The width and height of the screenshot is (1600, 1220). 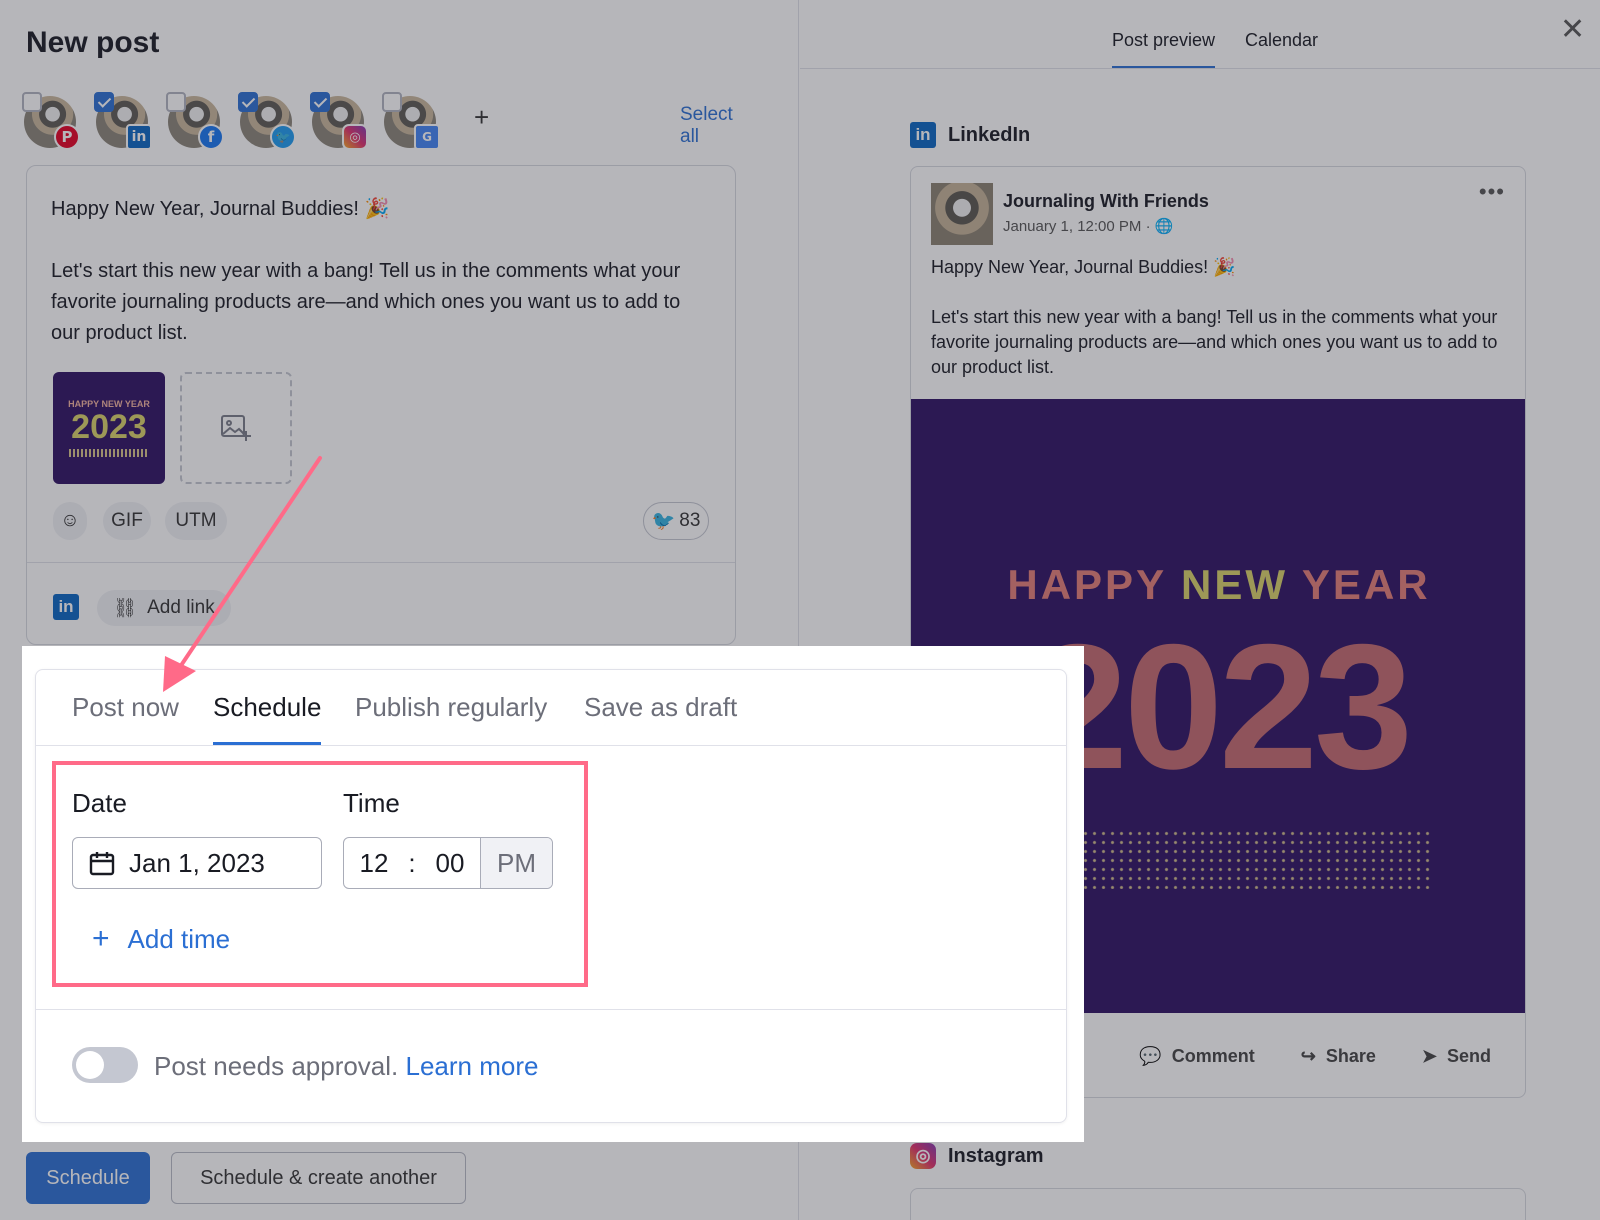 What do you see at coordinates (374, 863) in the screenshot?
I see `hour-field: 12` at bounding box center [374, 863].